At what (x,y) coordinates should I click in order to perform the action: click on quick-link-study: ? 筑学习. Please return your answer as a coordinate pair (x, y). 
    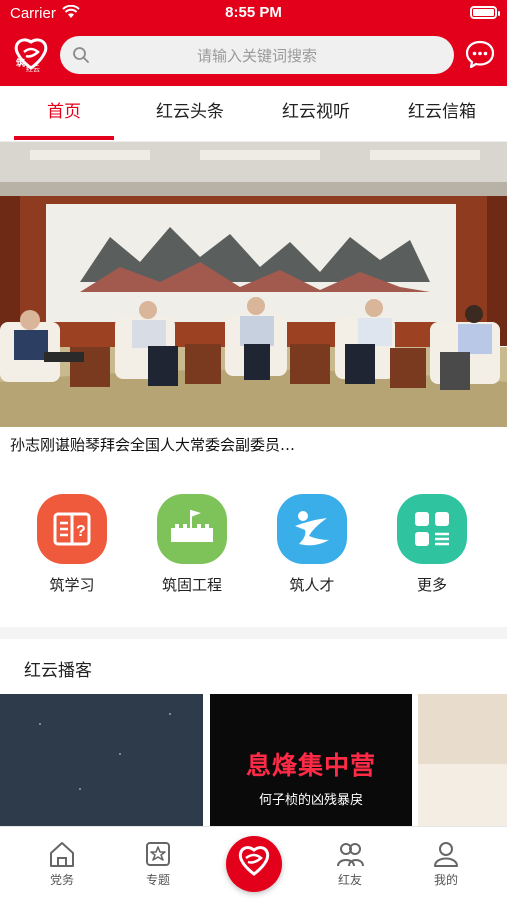
    Looking at the image, I should click on (72, 544).